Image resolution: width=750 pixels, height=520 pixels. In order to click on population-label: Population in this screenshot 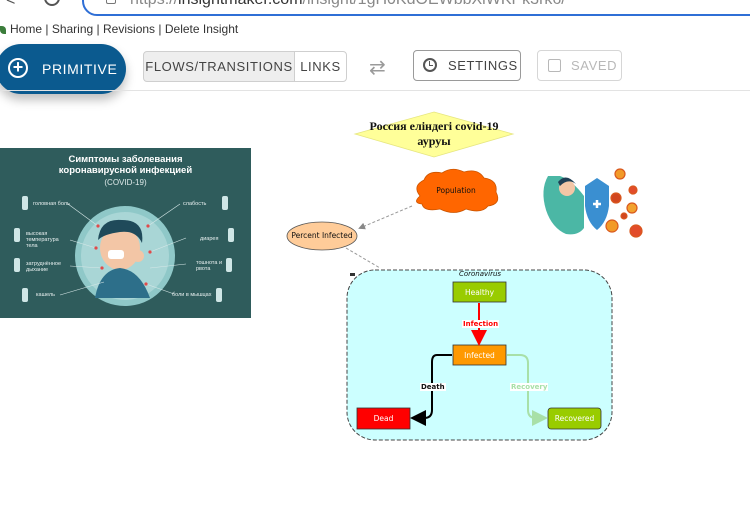, I will do `click(456, 190)`.